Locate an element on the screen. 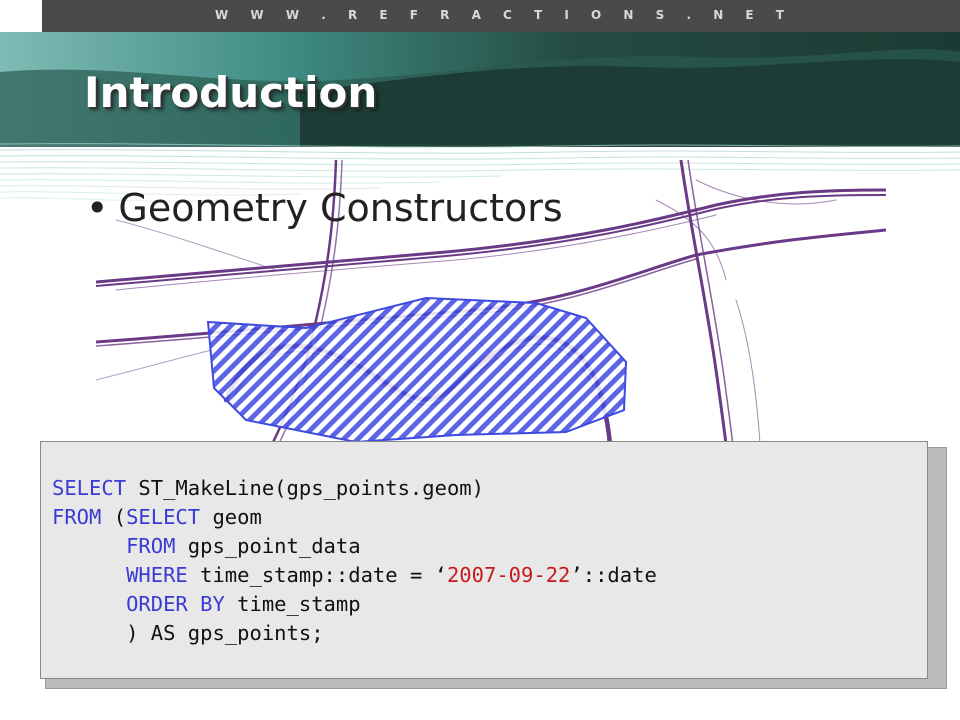 This screenshot has height=720, width=960. code-line-1: SELECT ST_MakeLine(gps_points.geom) is located at coordinates (489, 488).